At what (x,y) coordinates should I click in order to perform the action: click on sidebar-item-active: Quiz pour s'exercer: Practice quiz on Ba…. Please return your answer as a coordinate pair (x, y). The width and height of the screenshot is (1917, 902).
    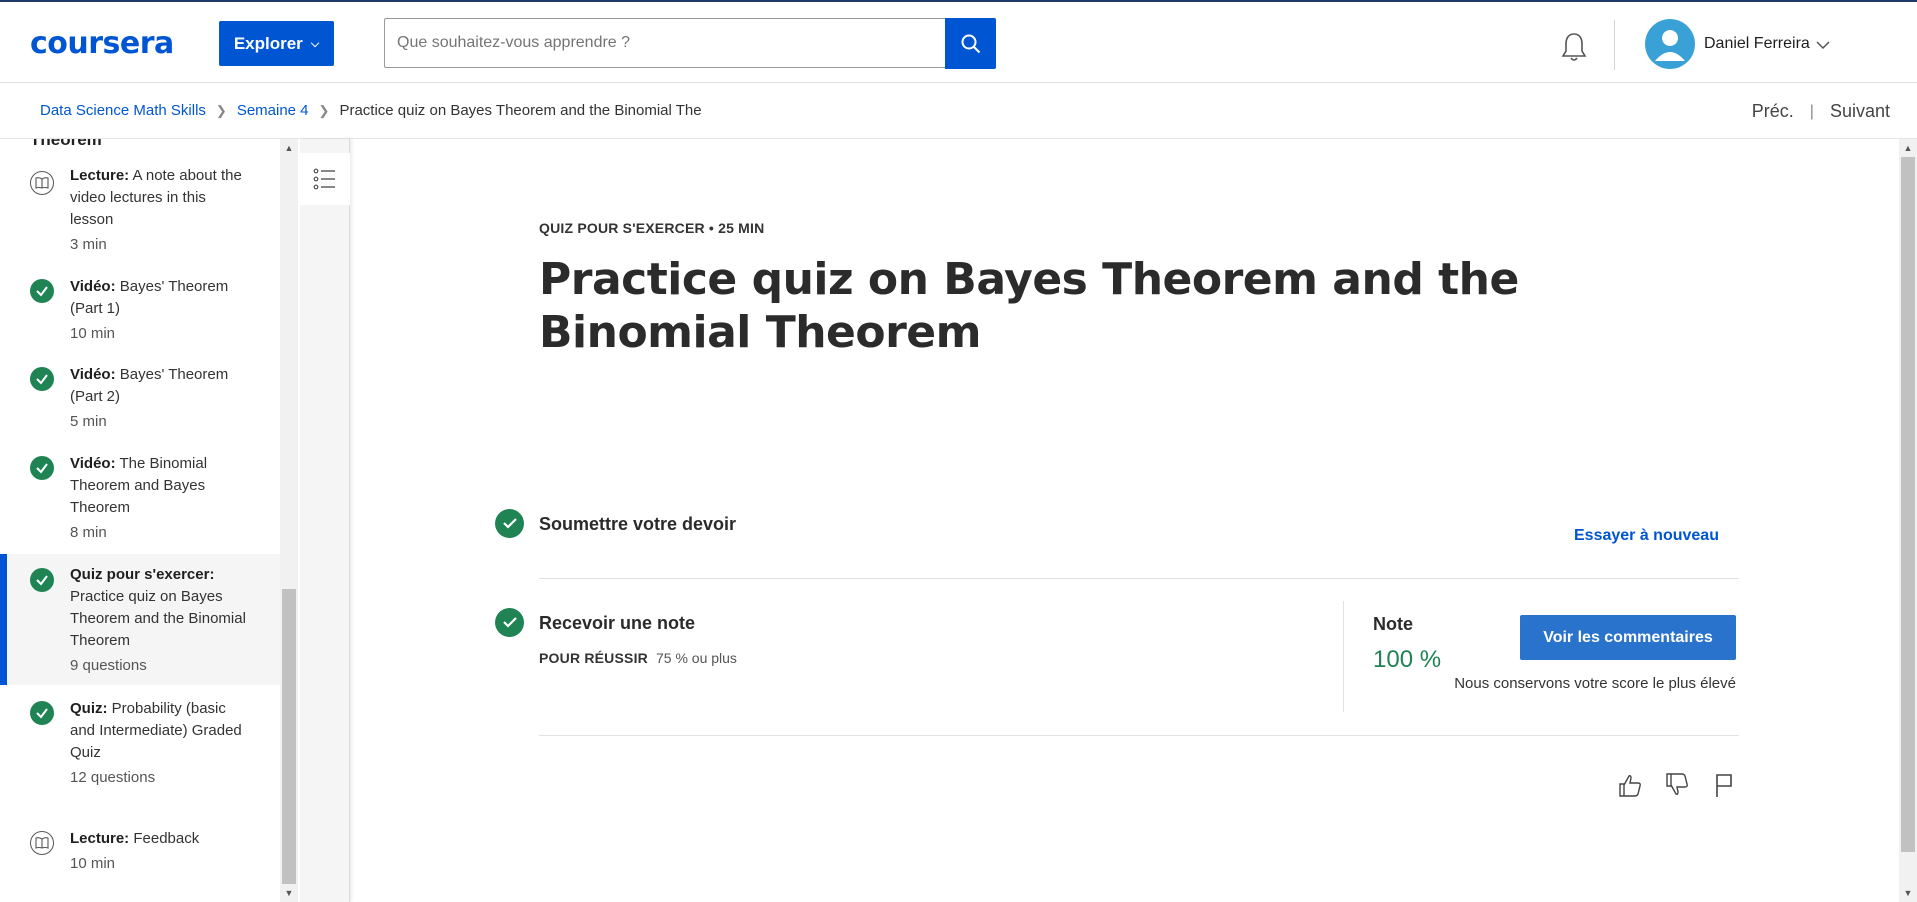
    Looking at the image, I should click on (140, 619).